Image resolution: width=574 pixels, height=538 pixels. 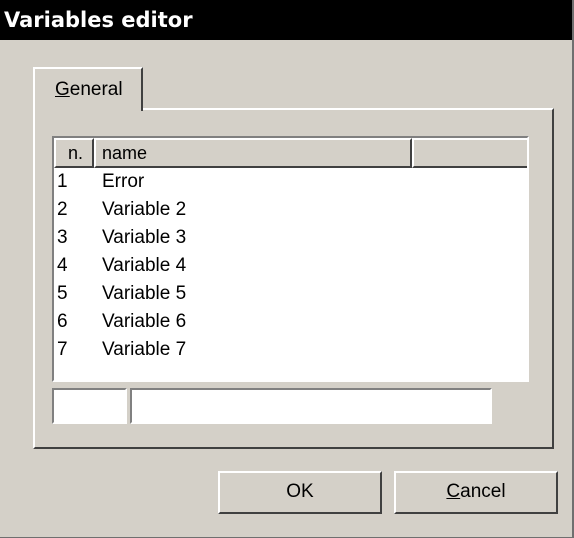 What do you see at coordinates (253, 153) in the screenshot?
I see `column-header-name: name` at bounding box center [253, 153].